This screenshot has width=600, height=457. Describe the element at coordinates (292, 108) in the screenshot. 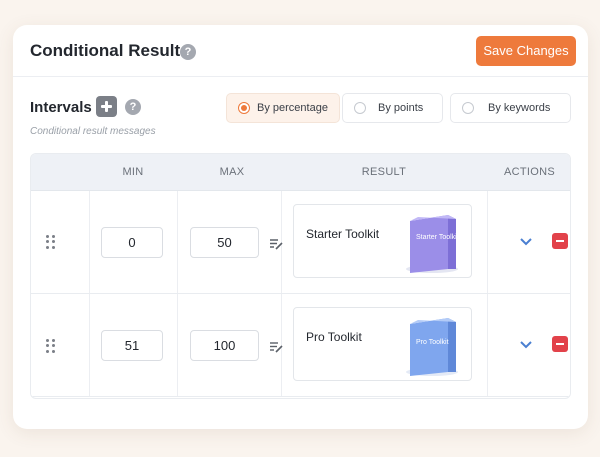

I see `mode-option-label: By percentage` at that location.